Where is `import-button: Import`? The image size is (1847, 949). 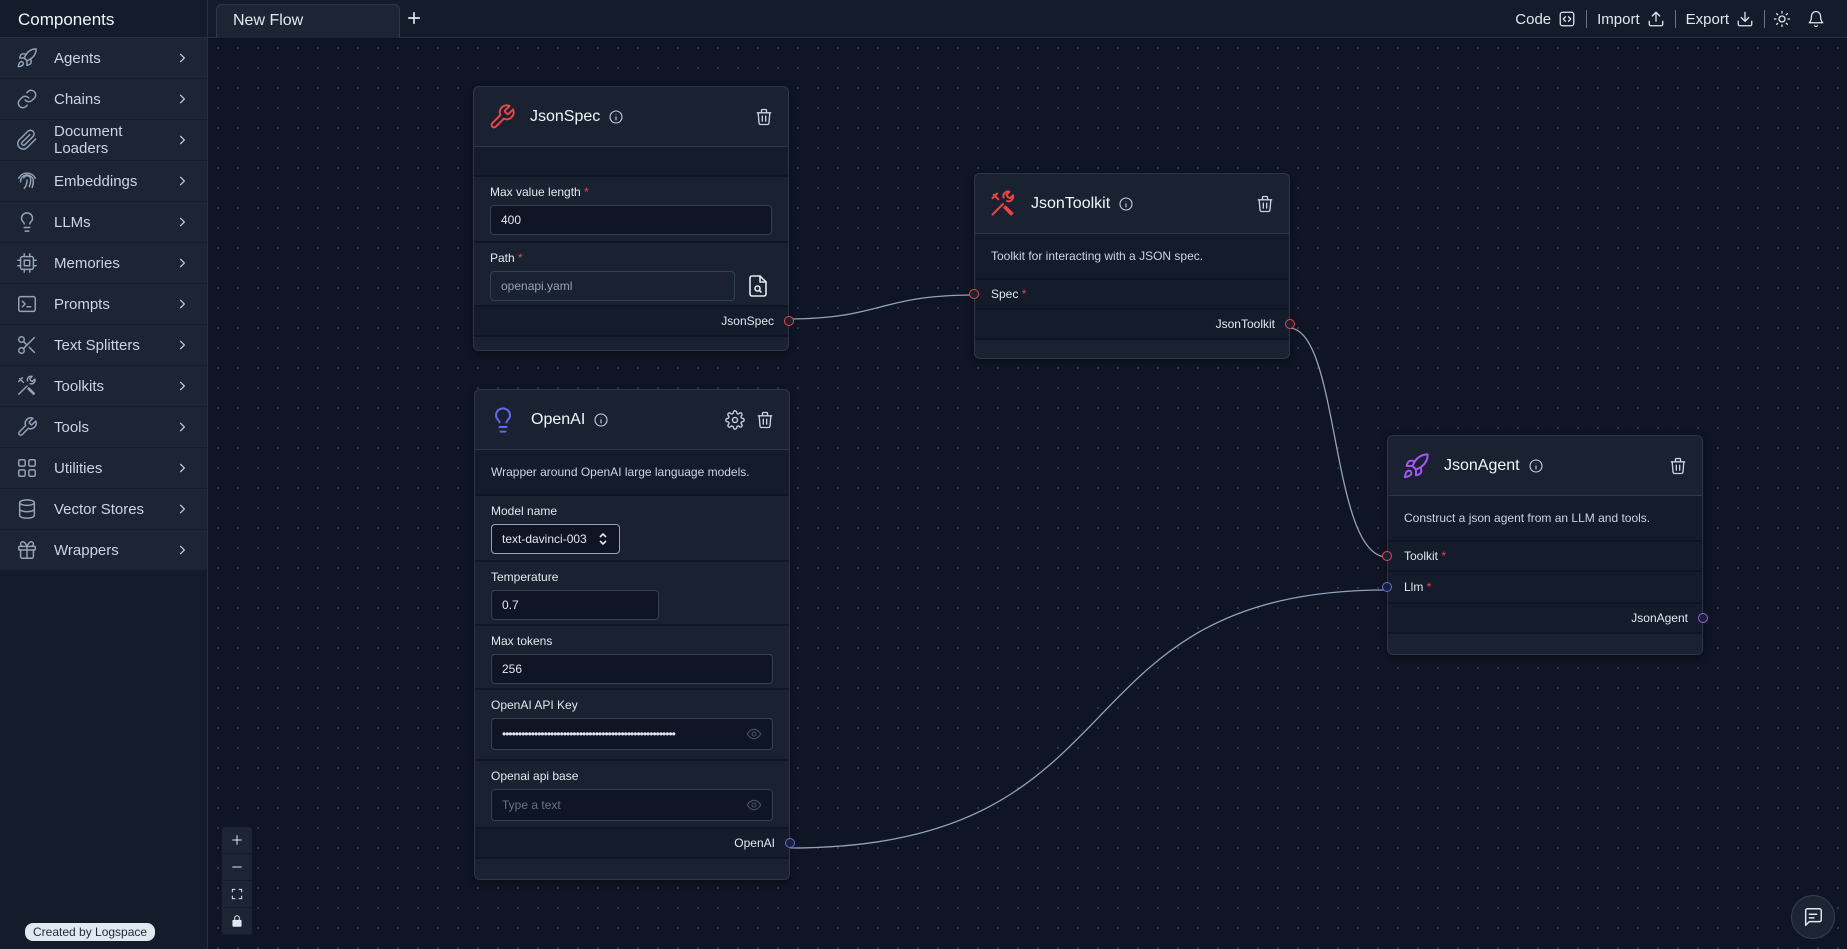
import-button: Import is located at coordinates (1631, 19).